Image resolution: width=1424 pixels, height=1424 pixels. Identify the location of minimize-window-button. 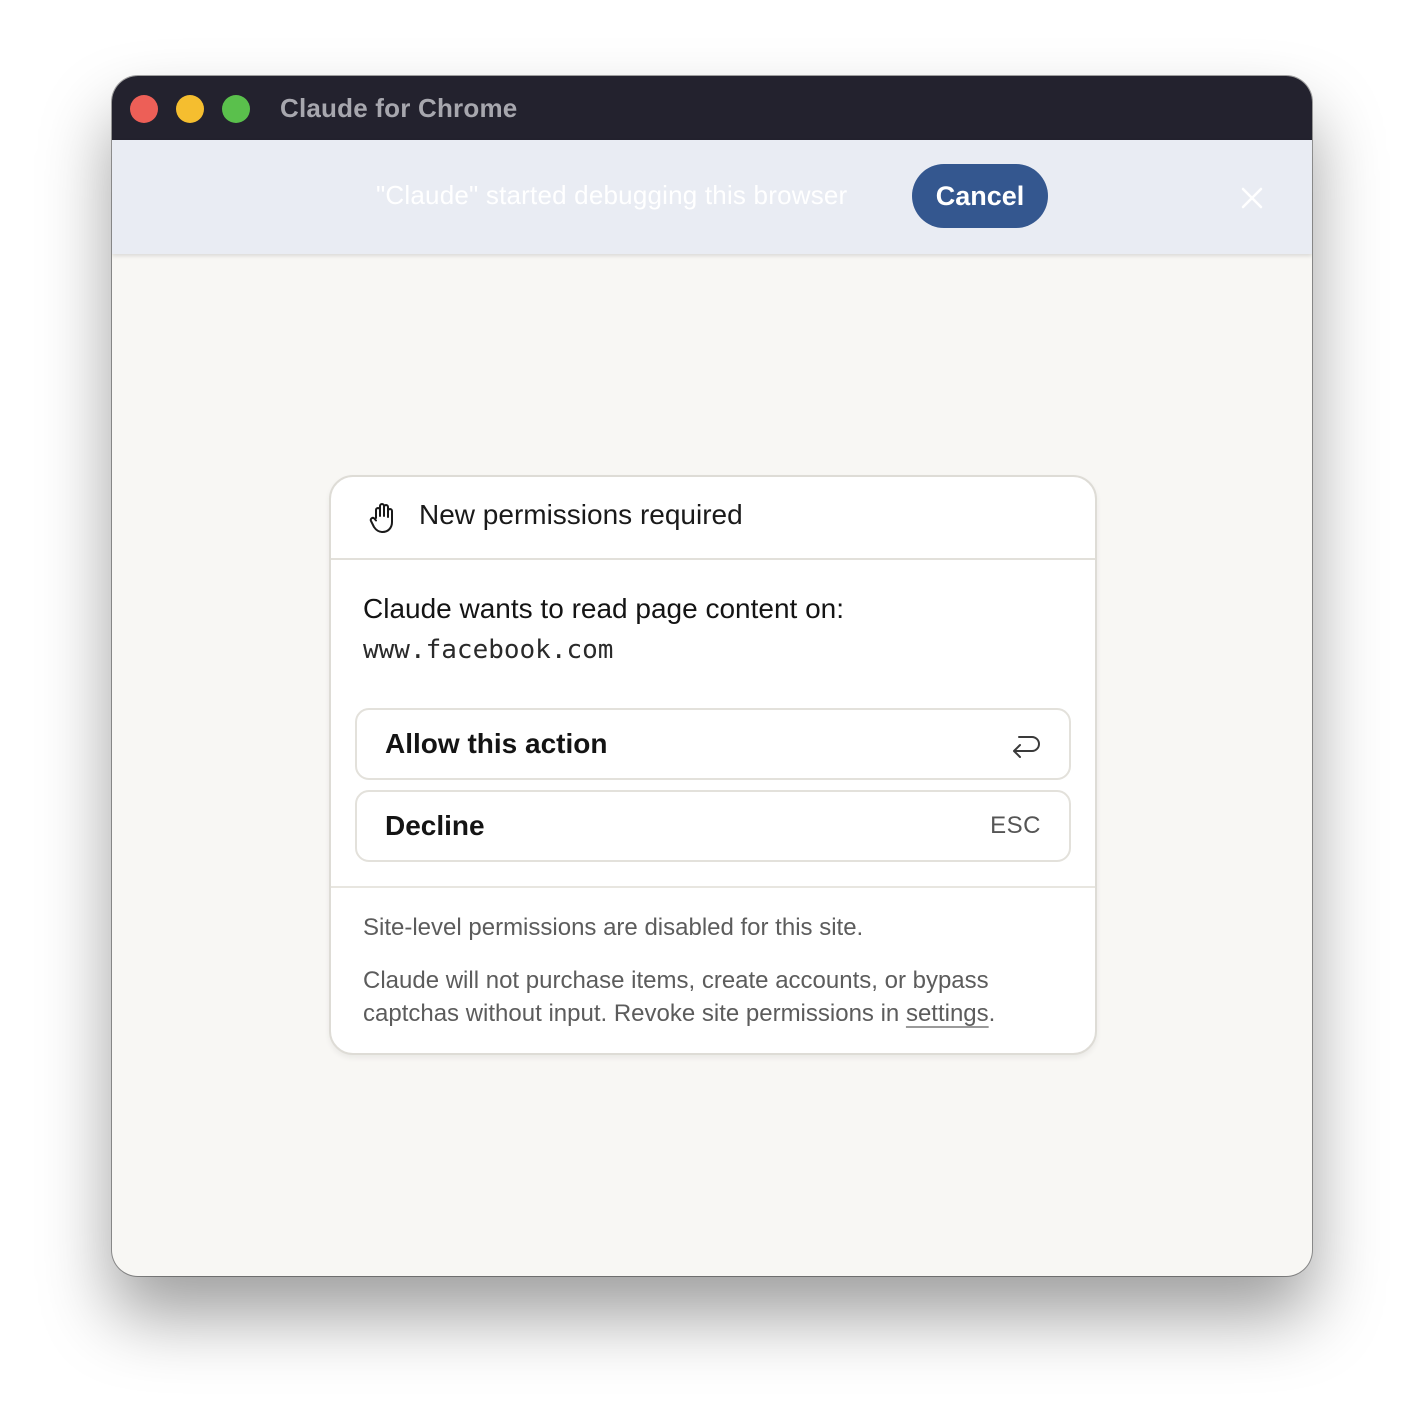
(190, 109).